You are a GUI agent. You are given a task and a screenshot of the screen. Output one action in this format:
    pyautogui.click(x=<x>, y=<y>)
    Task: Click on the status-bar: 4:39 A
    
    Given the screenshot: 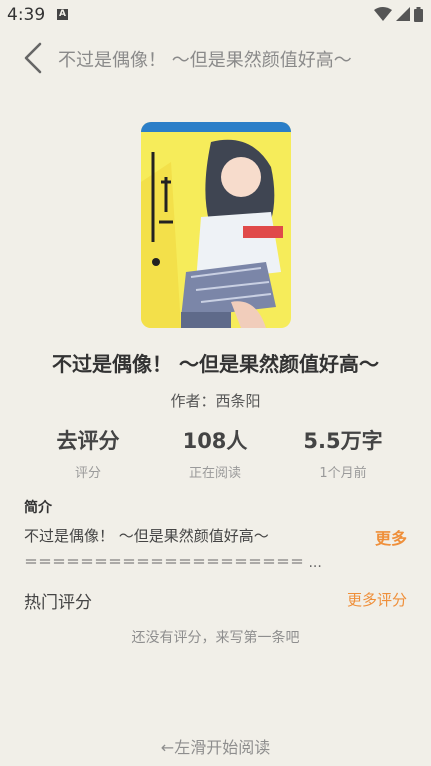 What is the action you would take?
    pyautogui.click(x=215, y=15)
    